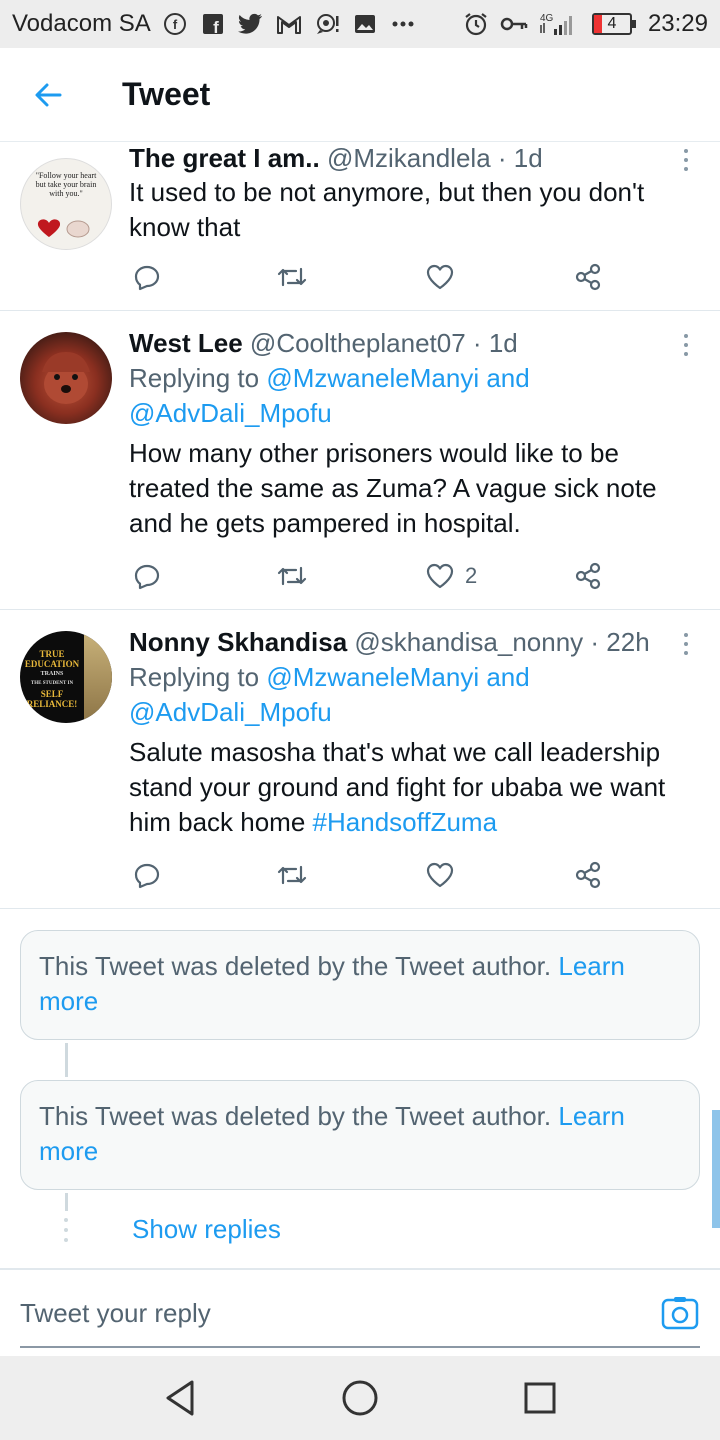 Image resolution: width=720 pixels, height=1440 pixels. What do you see at coordinates (360, 95) in the screenshot?
I see `top-app-bar: Tweet` at bounding box center [360, 95].